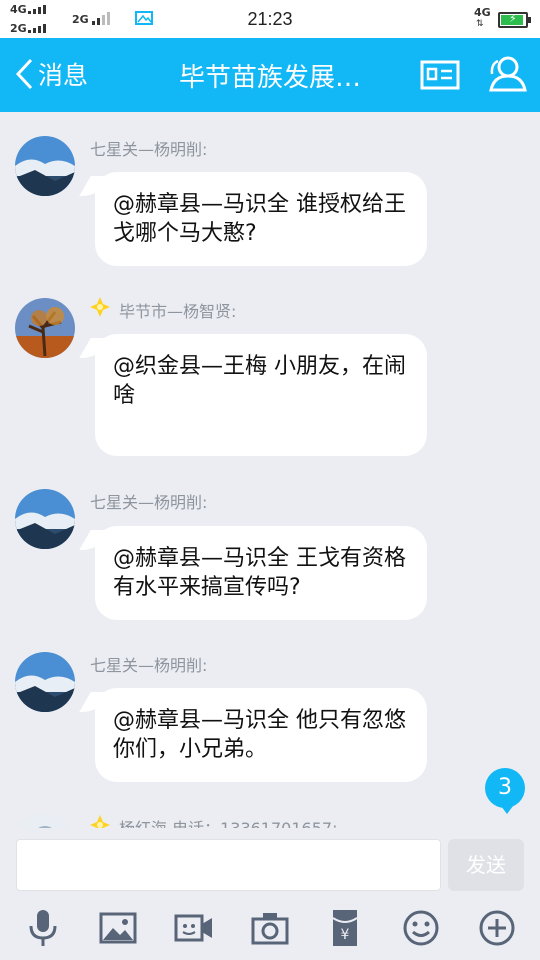  What do you see at coordinates (228, 821) in the screenshot?
I see `sender-name: 杨红海 电话：13361701657:` at bounding box center [228, 821].